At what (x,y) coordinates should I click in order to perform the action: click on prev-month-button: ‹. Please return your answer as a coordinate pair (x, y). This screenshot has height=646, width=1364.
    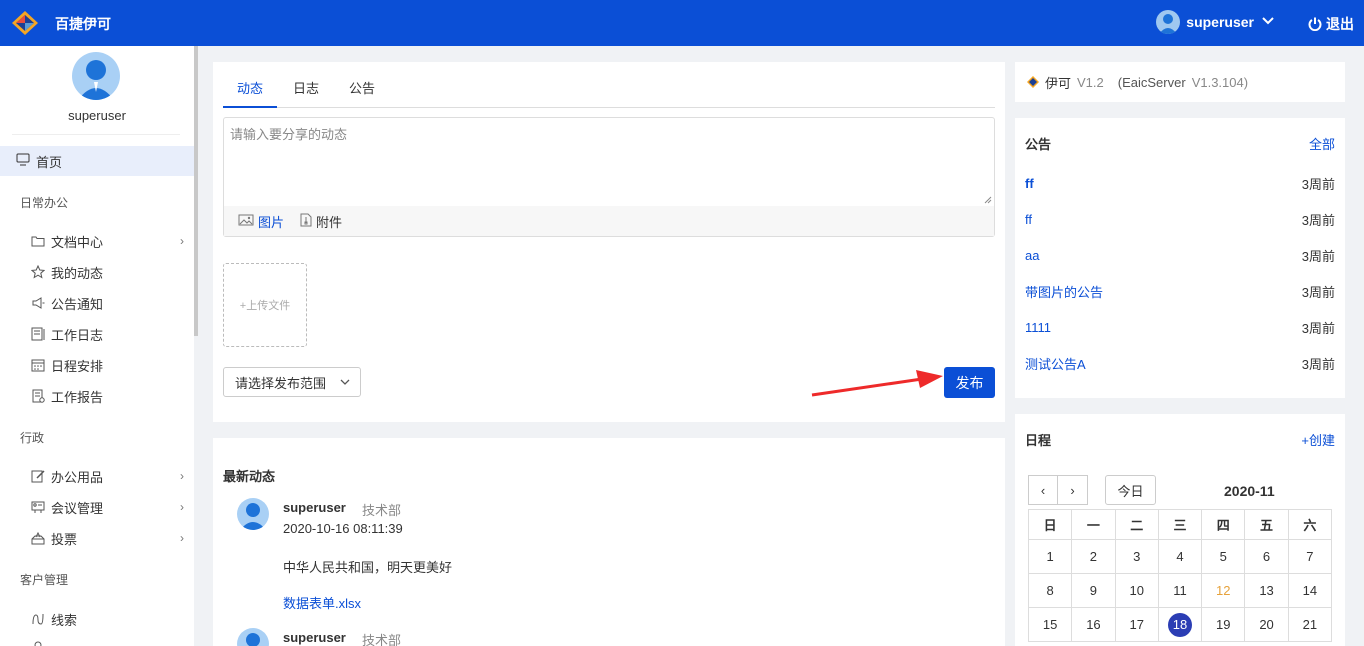
    Looking at the image, I should click on (1043, 490).